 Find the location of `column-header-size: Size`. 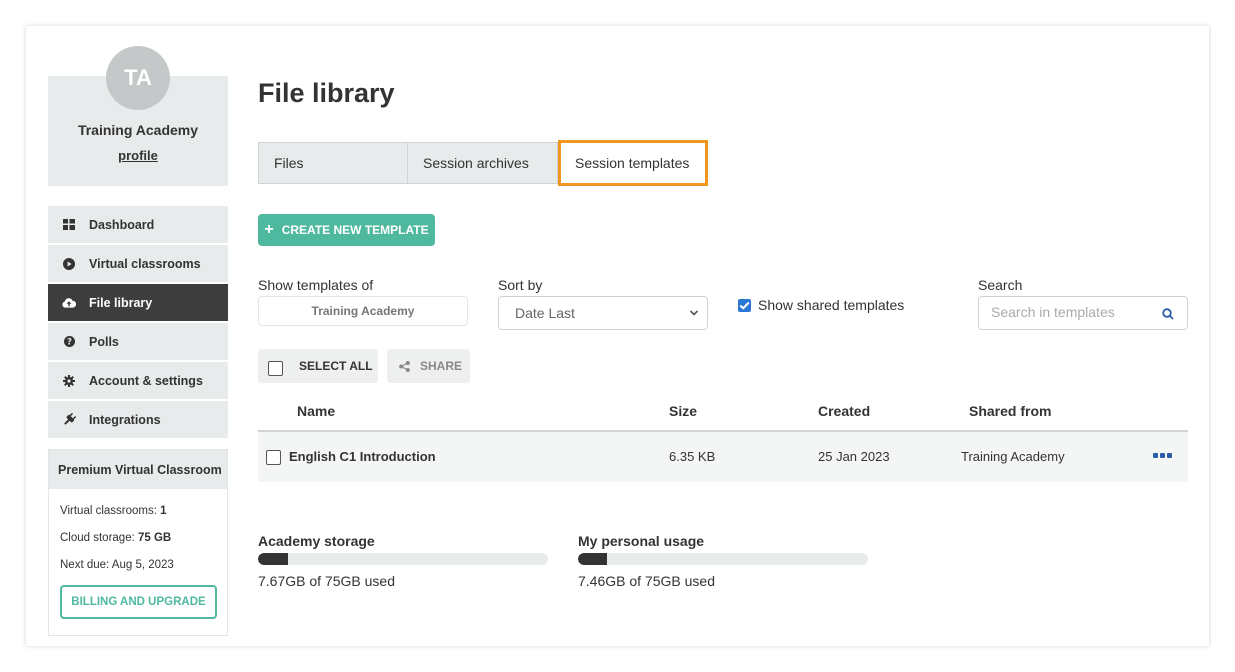

column-header-size: Size is located at coordinates (683, 411).